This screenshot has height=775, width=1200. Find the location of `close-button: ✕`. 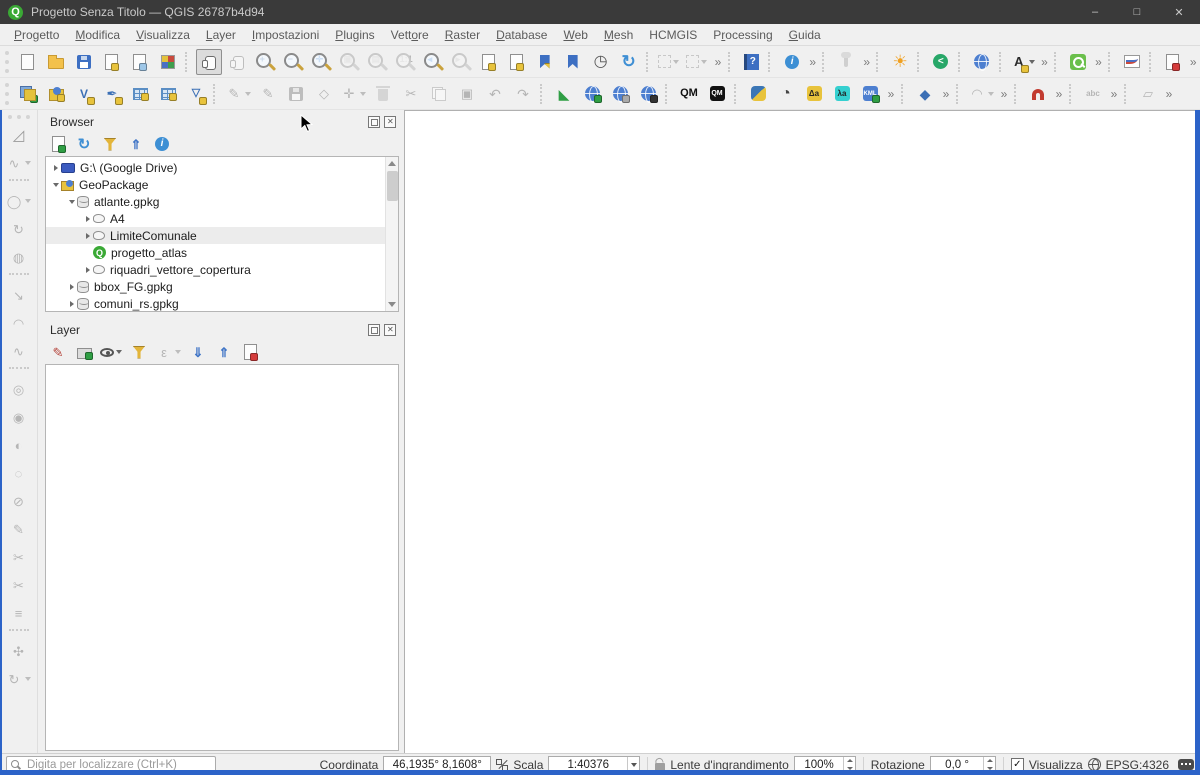

close-button: ✕ is located at coordinates (1179, 12).